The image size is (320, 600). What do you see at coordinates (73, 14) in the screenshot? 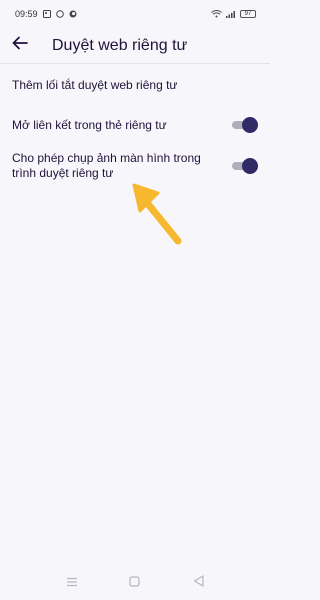
I see `firefox-icon` at bounding box center [73, 14].